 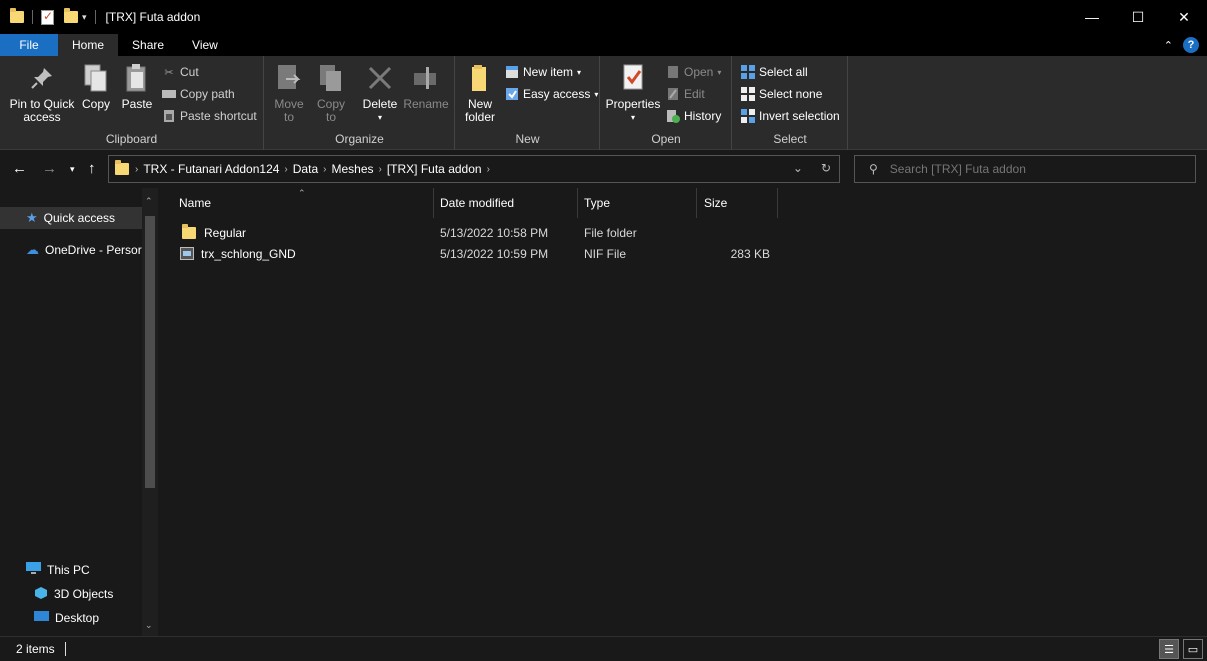 I want to click on column-header-date: Date modified, so click(x=506, y=203).